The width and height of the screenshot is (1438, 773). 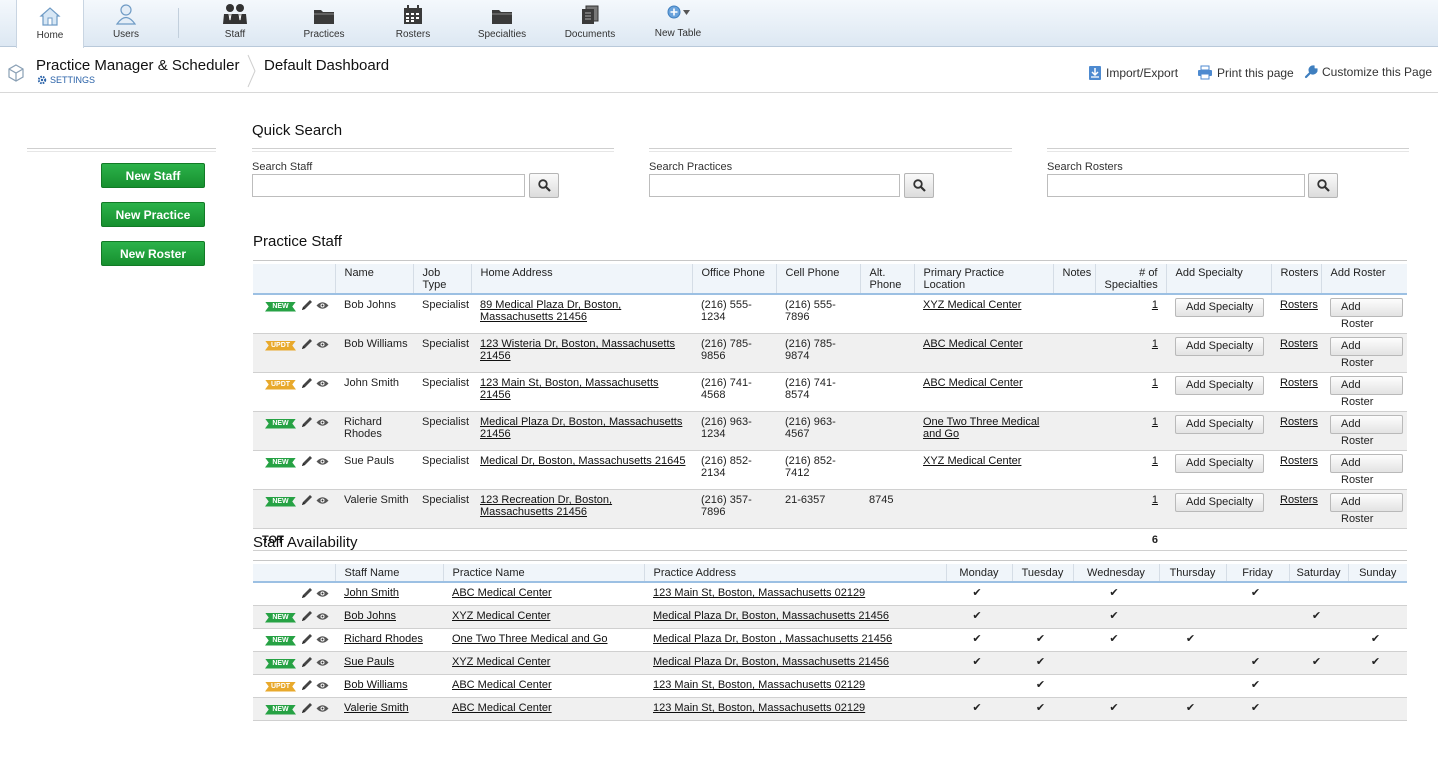 I want to click on column-header: Practice Address, so click(x=794, y=573).